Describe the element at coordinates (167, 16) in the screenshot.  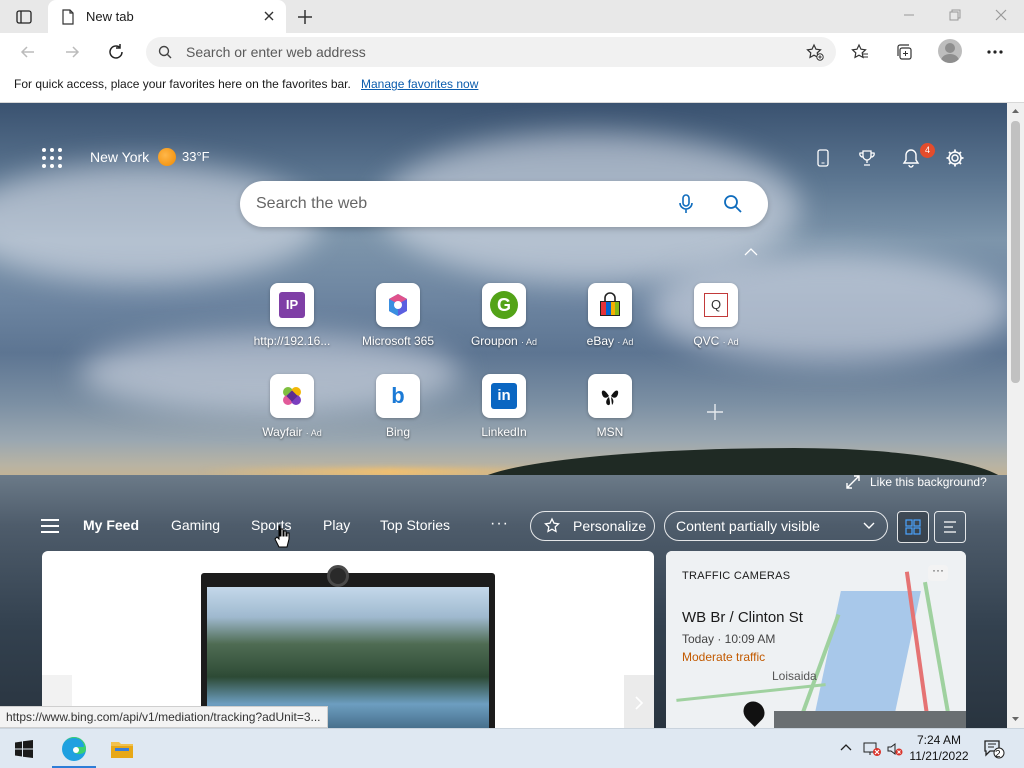
I see `tab-new-tab: New tab` at that location.